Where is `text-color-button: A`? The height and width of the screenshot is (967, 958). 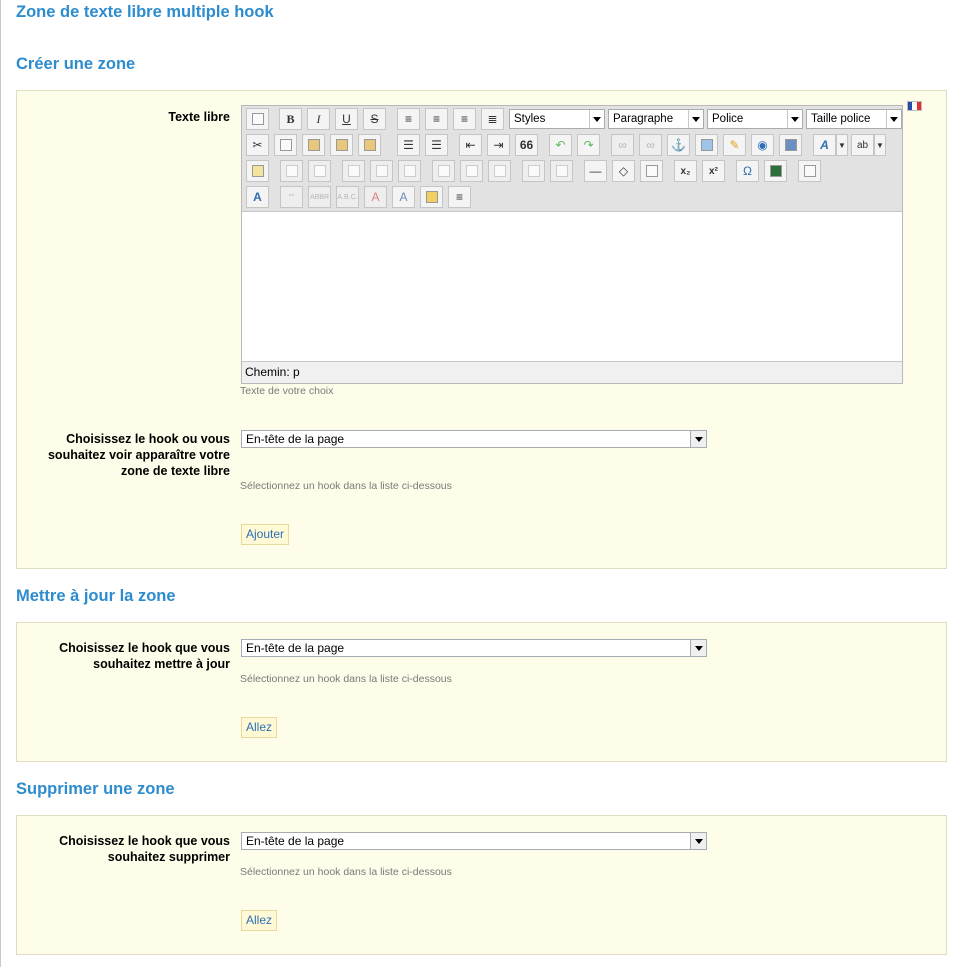 text-color-button: A is located at coordinates (824, 145).